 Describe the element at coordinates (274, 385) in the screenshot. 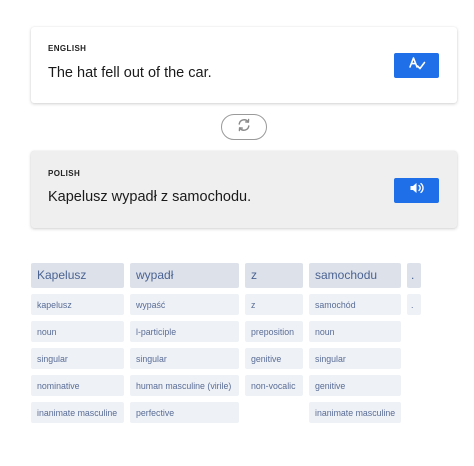

I see `word-detail: non-vocalic` at that location.